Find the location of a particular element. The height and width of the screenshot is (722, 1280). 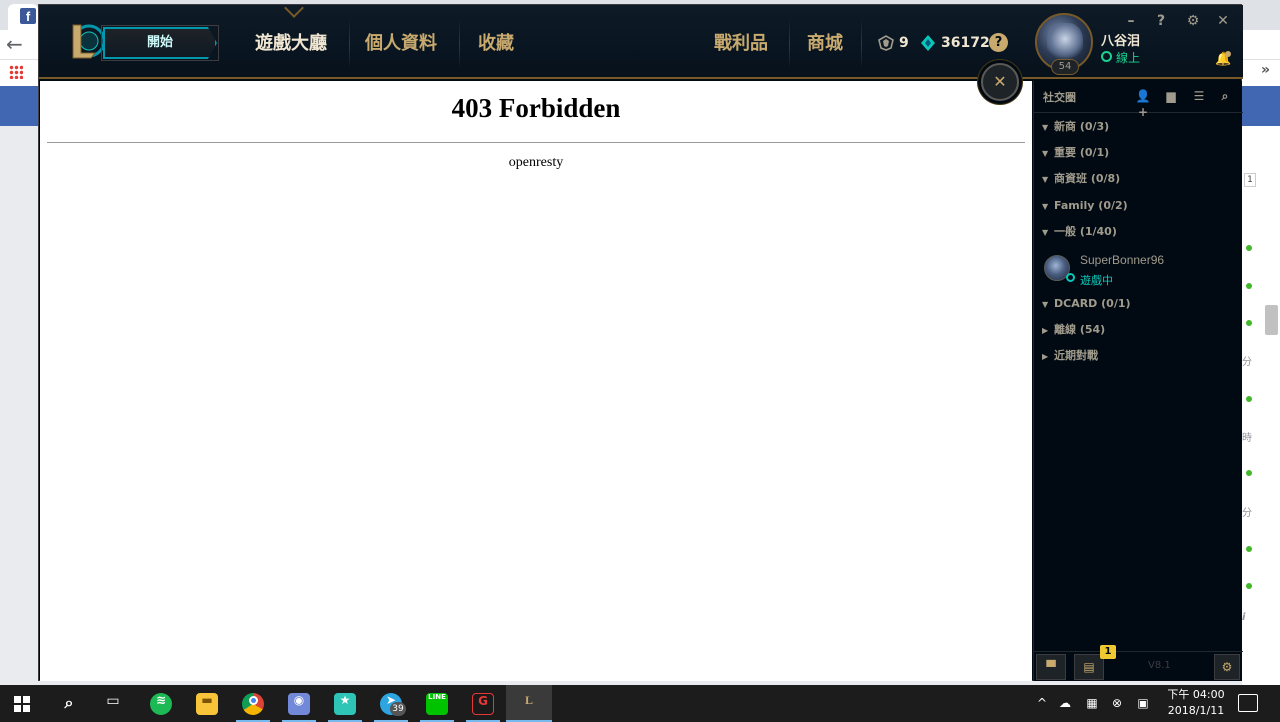

group-label: 近期對戰 is located at coordinates (1076, 355).